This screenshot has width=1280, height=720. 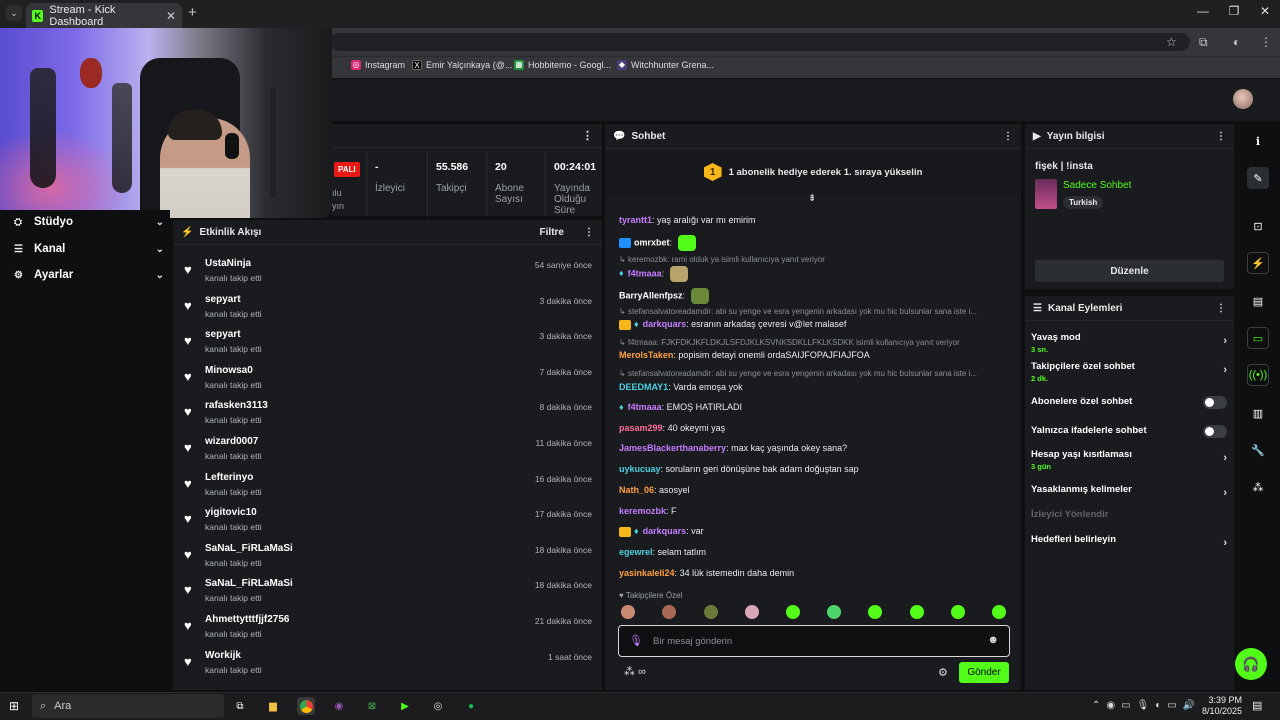 What do you see at coordinates (89, 275) in the screenshot?
I see `nav-settings: ⚙ Ayarlar ⌄` at bounding box center [89, 275].